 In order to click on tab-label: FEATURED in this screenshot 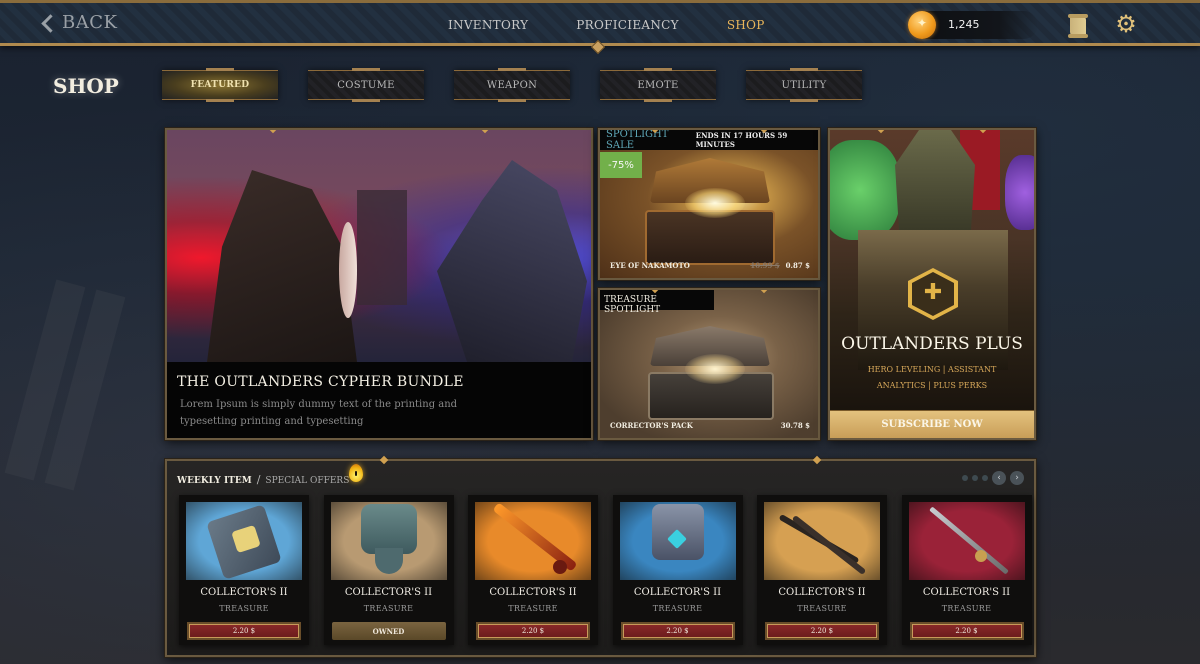, I will do `click(220, 85)`.